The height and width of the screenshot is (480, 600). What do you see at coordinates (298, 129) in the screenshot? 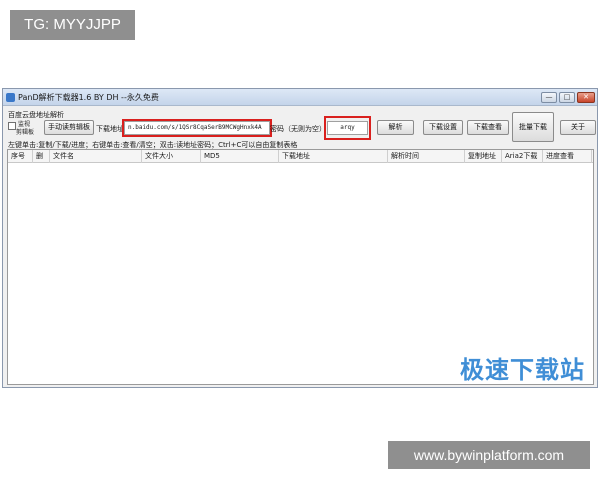
I see `password-label: 密码（无则为空）` at bounding box center [298, 129].